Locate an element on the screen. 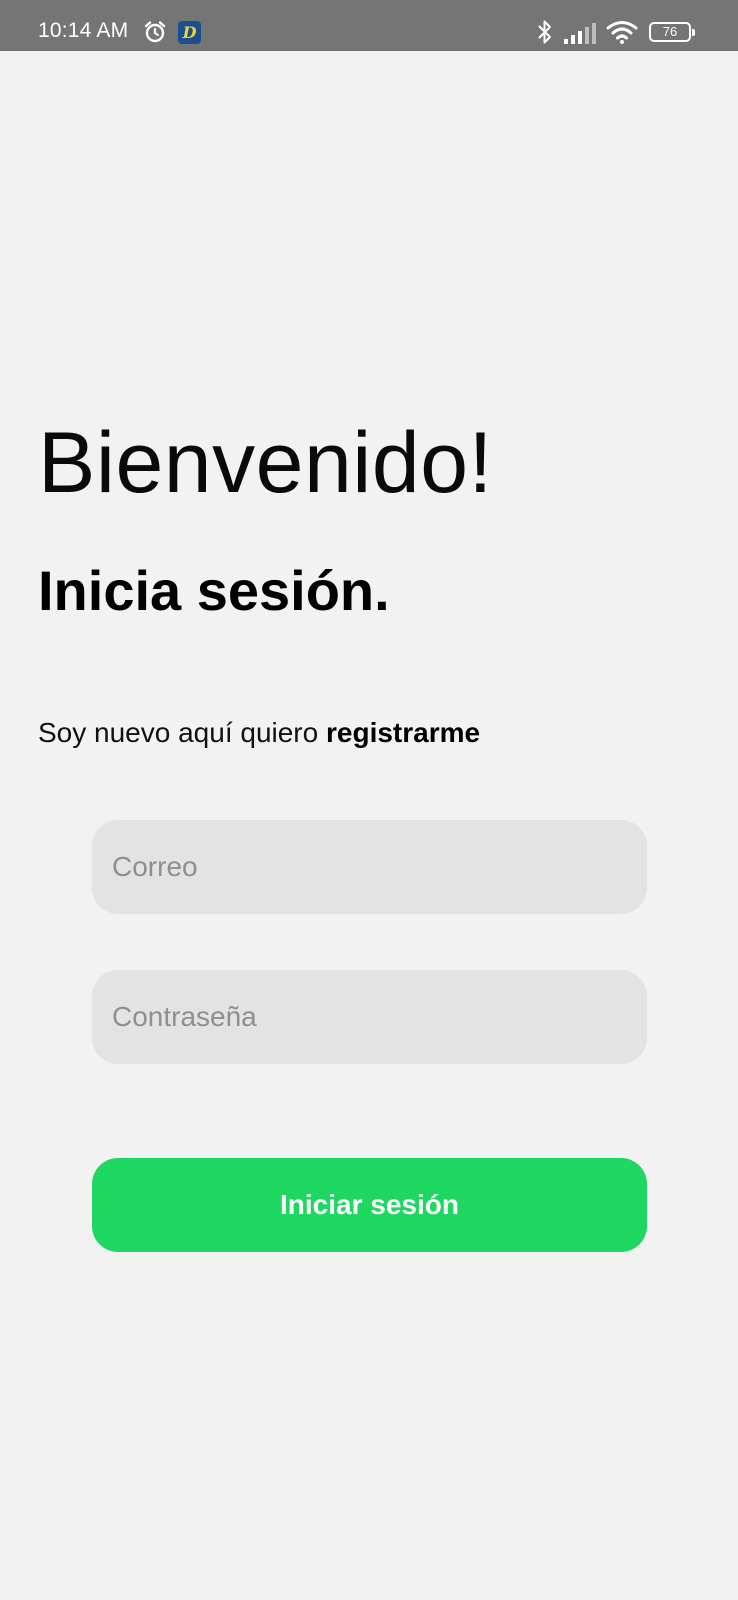 The width and height of the screenshot is (738, 1600). register-prompt-text: Soy nuevo aquí quiero is located at coordinates (178, 732).